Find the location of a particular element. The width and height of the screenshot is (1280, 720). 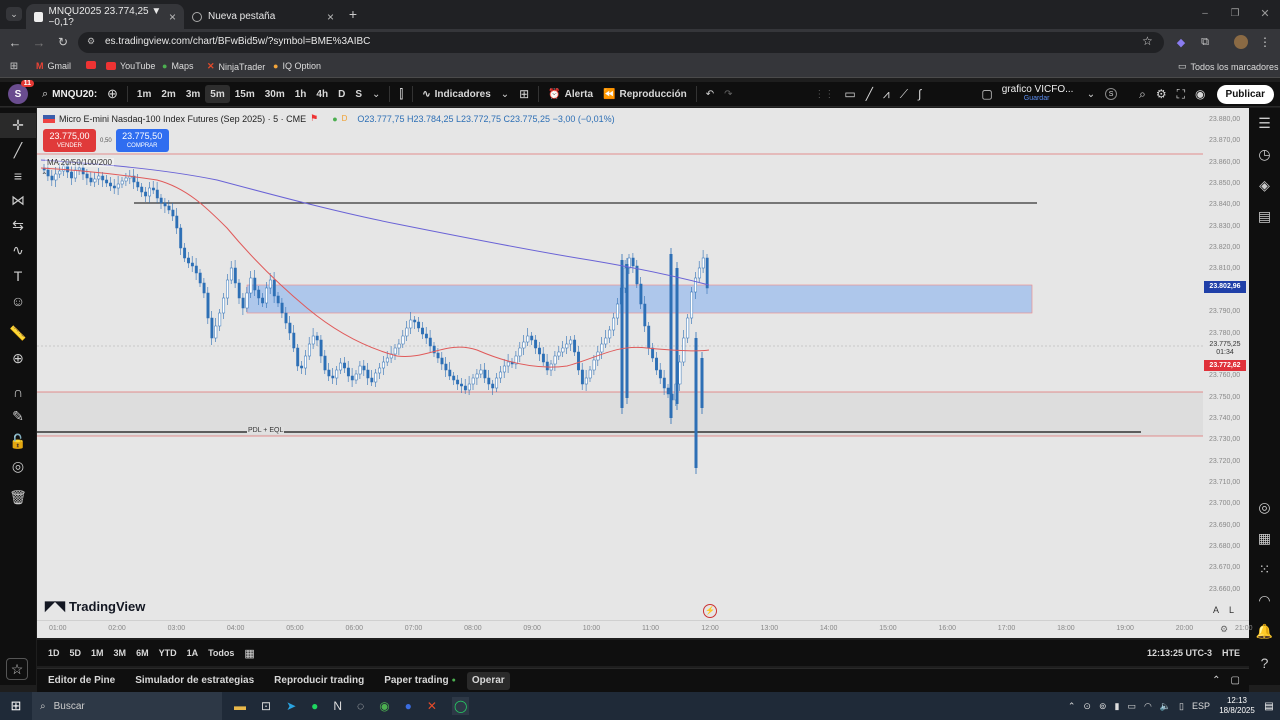

reload-icon: ↻ is located at coordinates (63, 42).